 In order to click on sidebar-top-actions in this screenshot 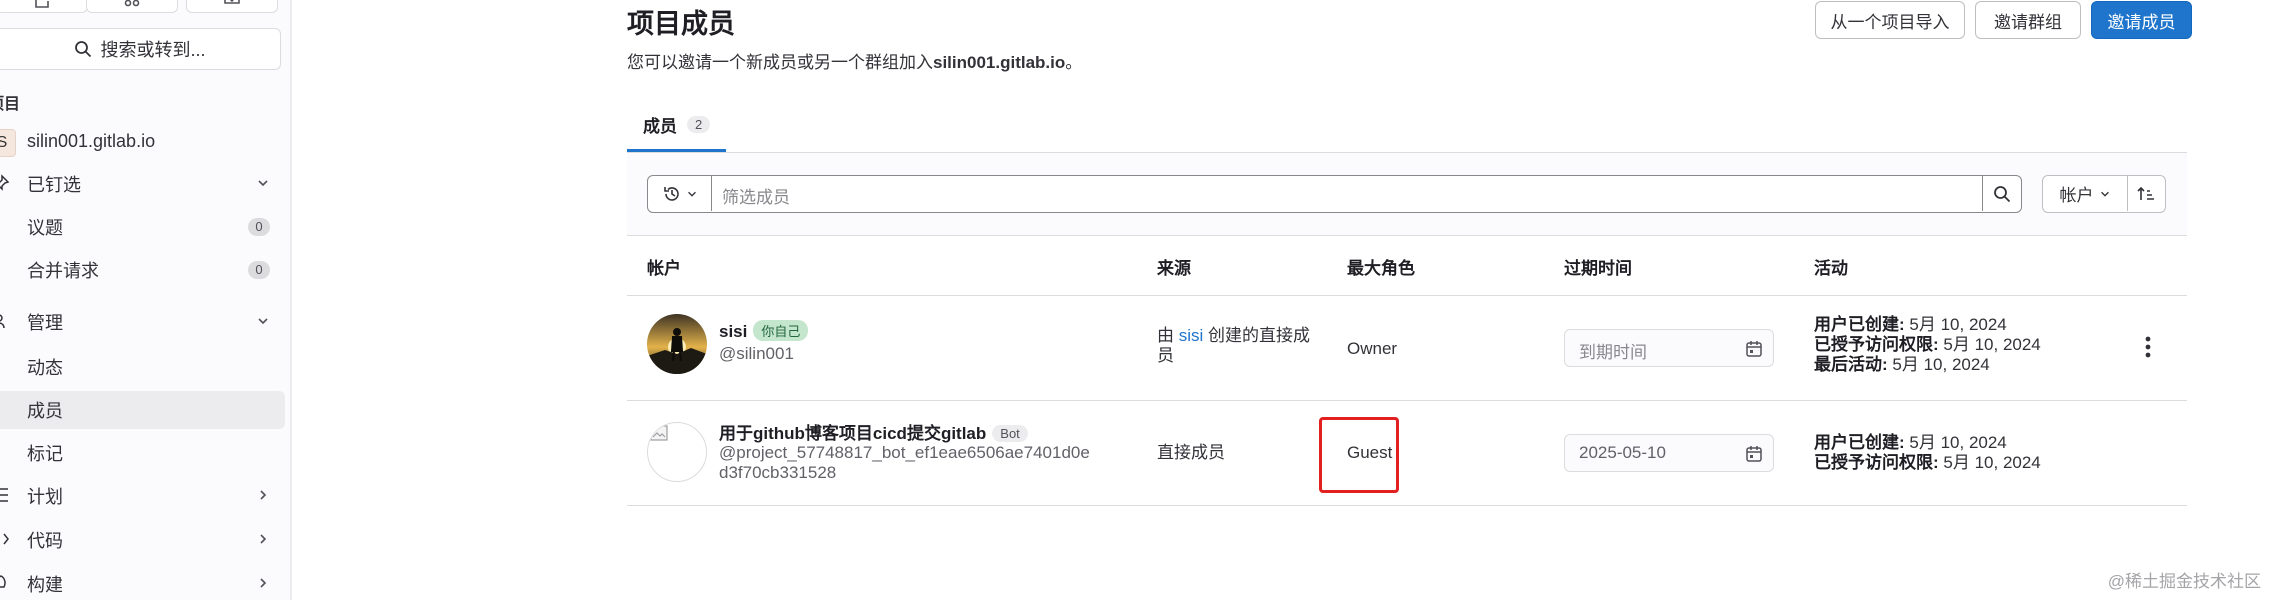, I will do `click(145, 7)`.